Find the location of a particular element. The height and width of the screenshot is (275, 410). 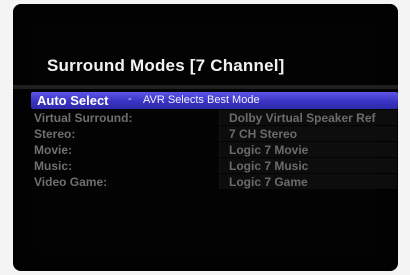

virtual-surround-label: Virtual Surround: is located at coordinates (83, 118).